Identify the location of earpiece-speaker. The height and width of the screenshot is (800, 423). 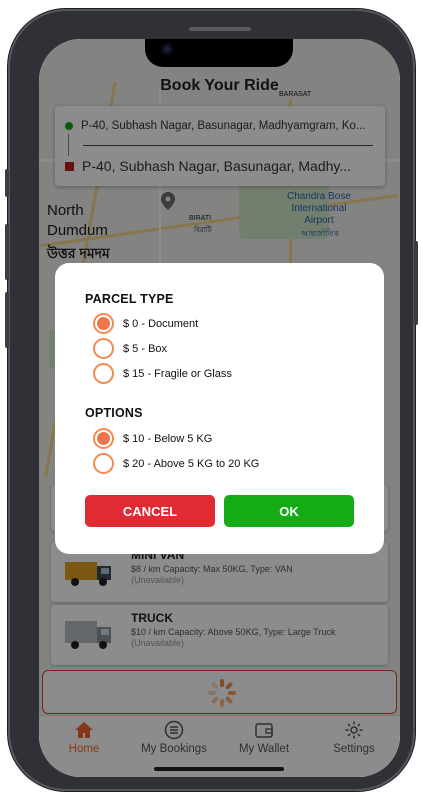
(220, 29).